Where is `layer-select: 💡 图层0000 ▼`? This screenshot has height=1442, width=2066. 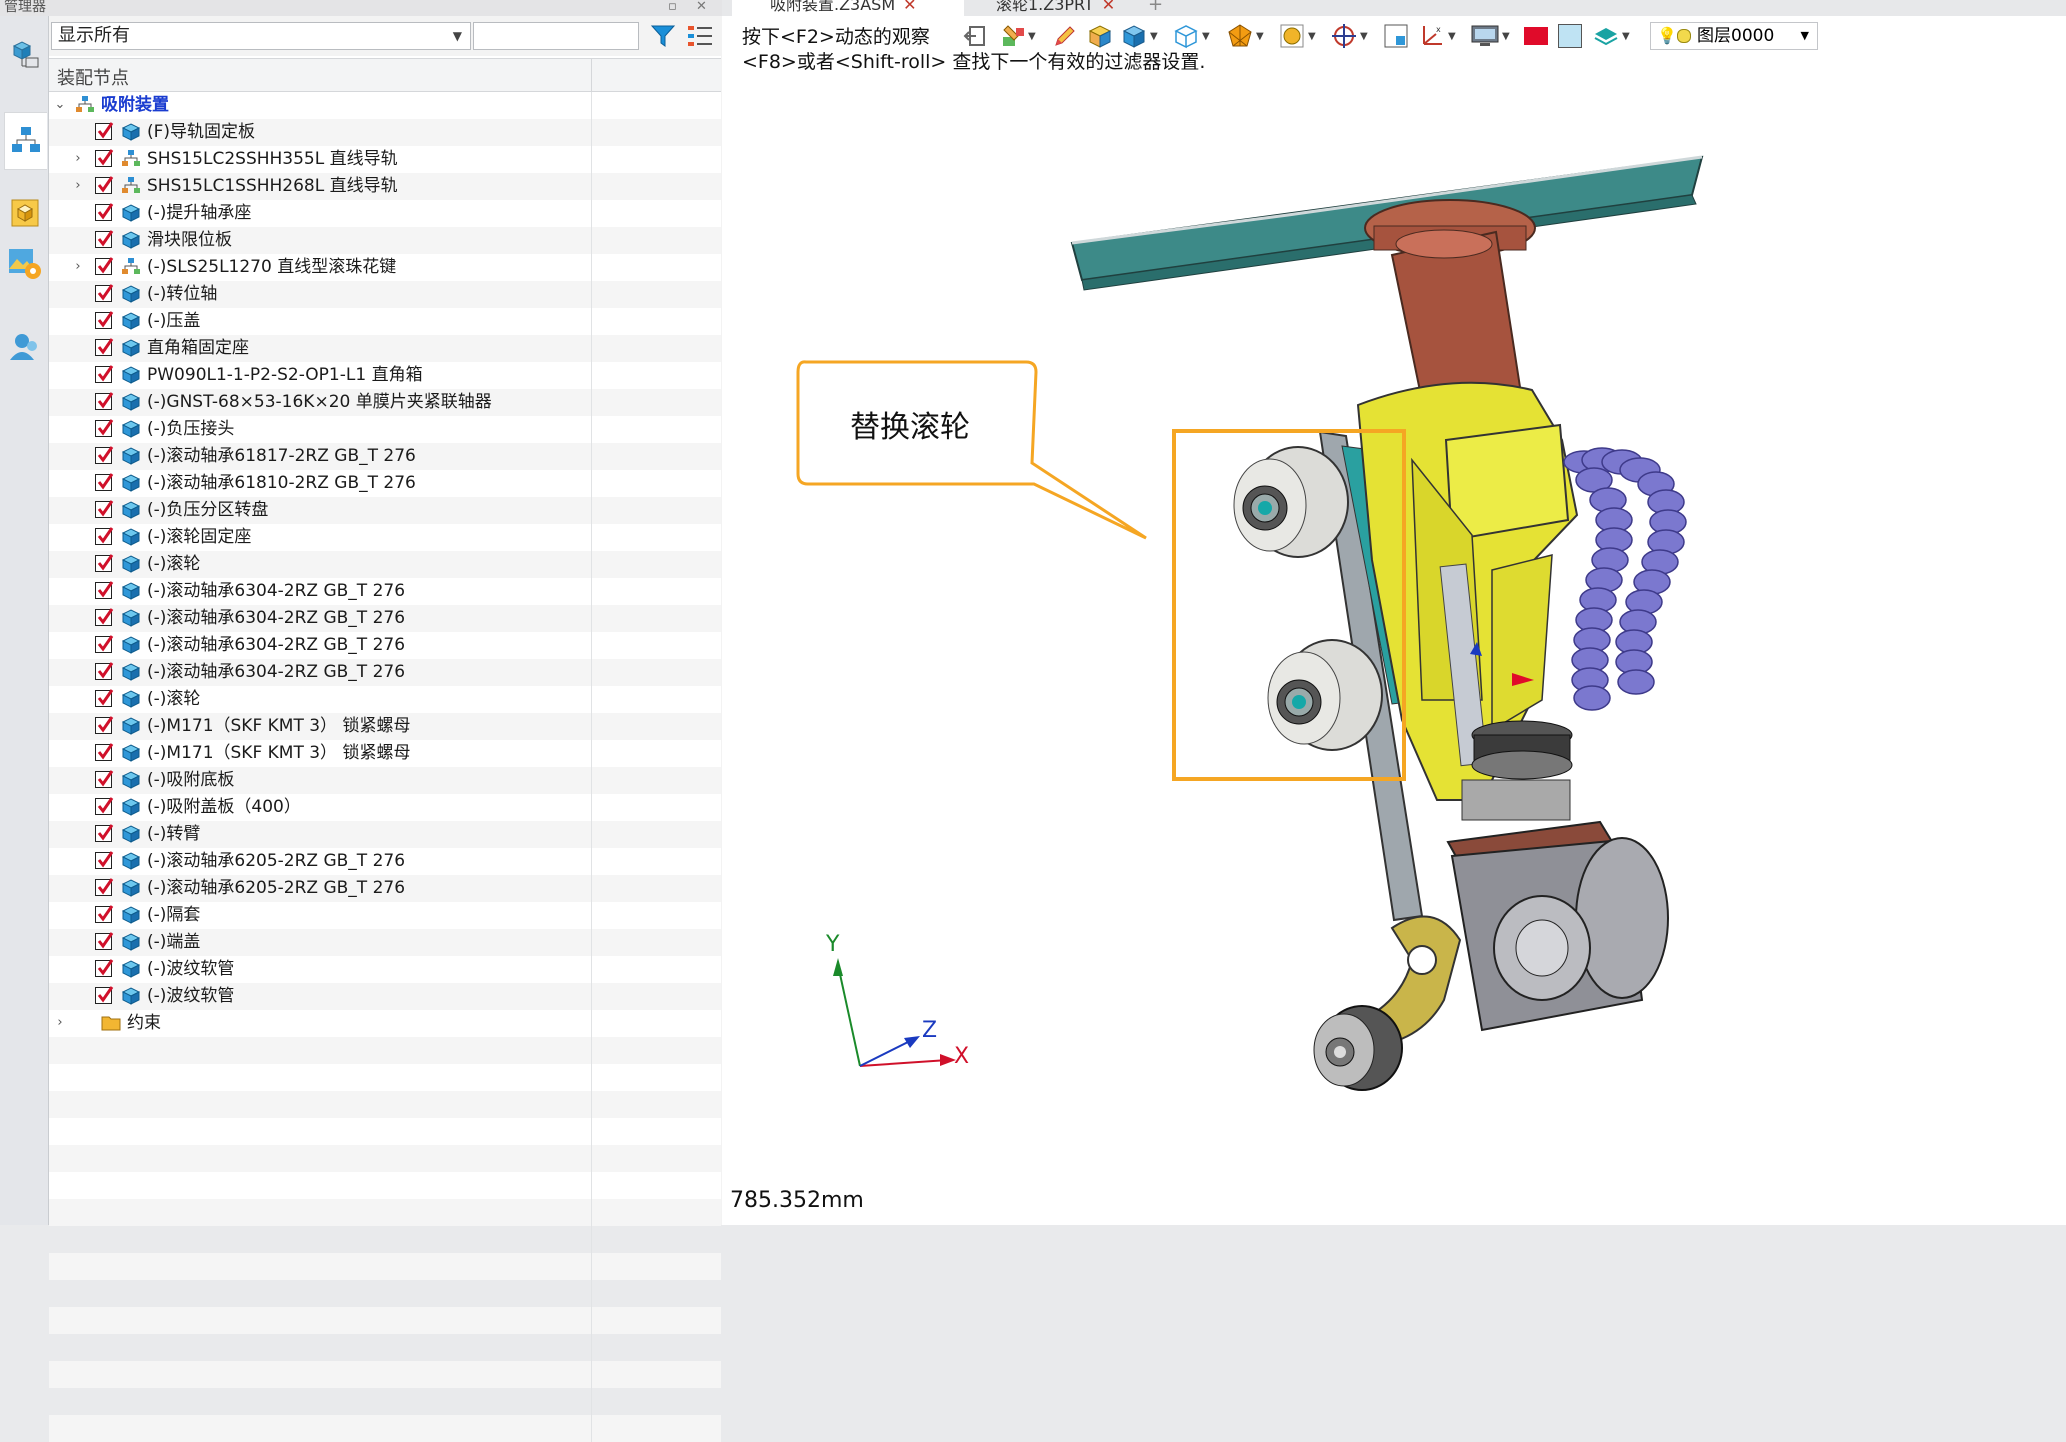 layer-select: 💡 图层0000 ▼ is located at coordinates (1734, 36).